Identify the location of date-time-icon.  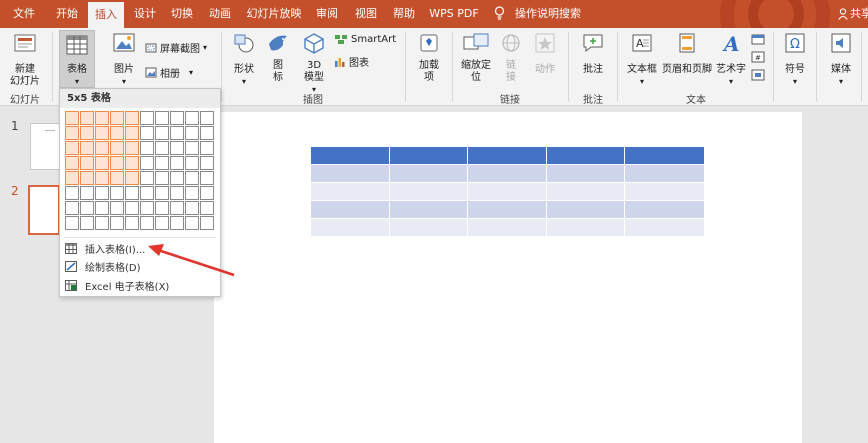
(758, 39).